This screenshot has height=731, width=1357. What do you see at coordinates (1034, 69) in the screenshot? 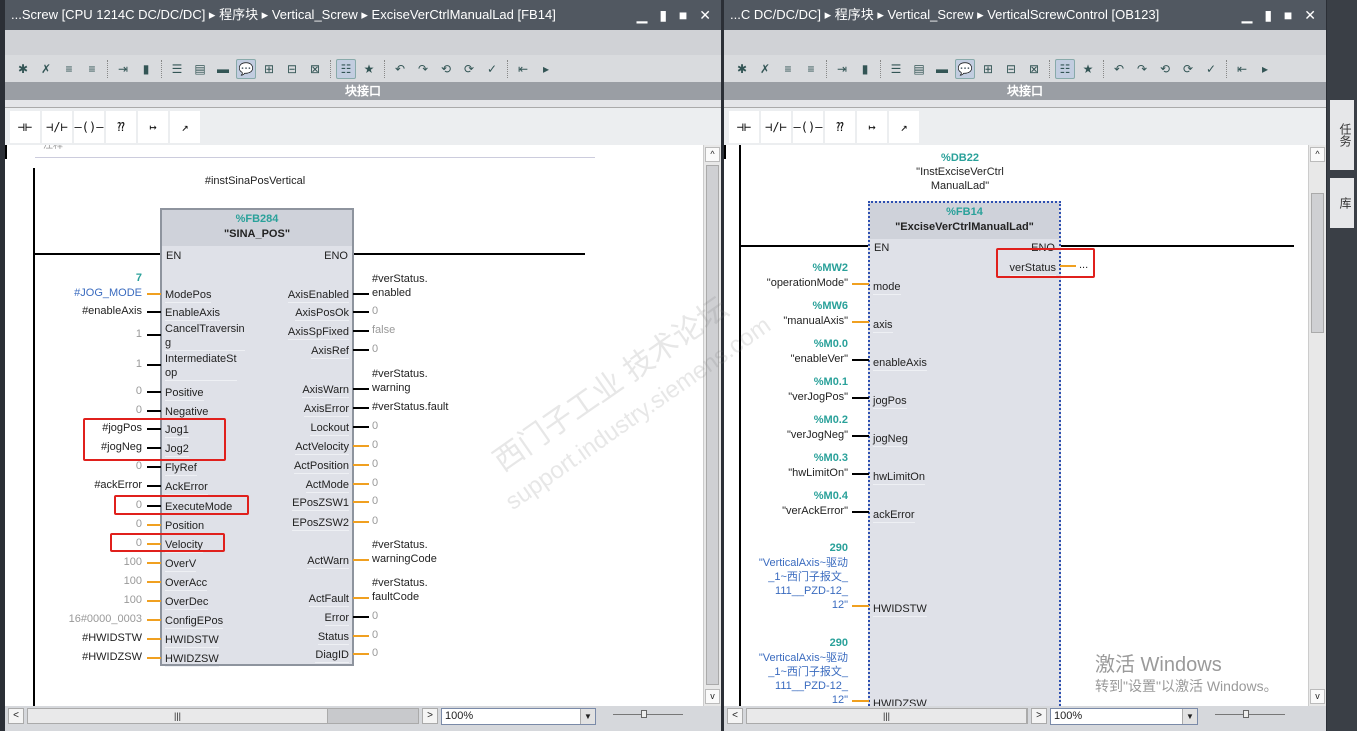
I see `toolbar-icon-14: ⊠` at bounding box center [1034, 69].